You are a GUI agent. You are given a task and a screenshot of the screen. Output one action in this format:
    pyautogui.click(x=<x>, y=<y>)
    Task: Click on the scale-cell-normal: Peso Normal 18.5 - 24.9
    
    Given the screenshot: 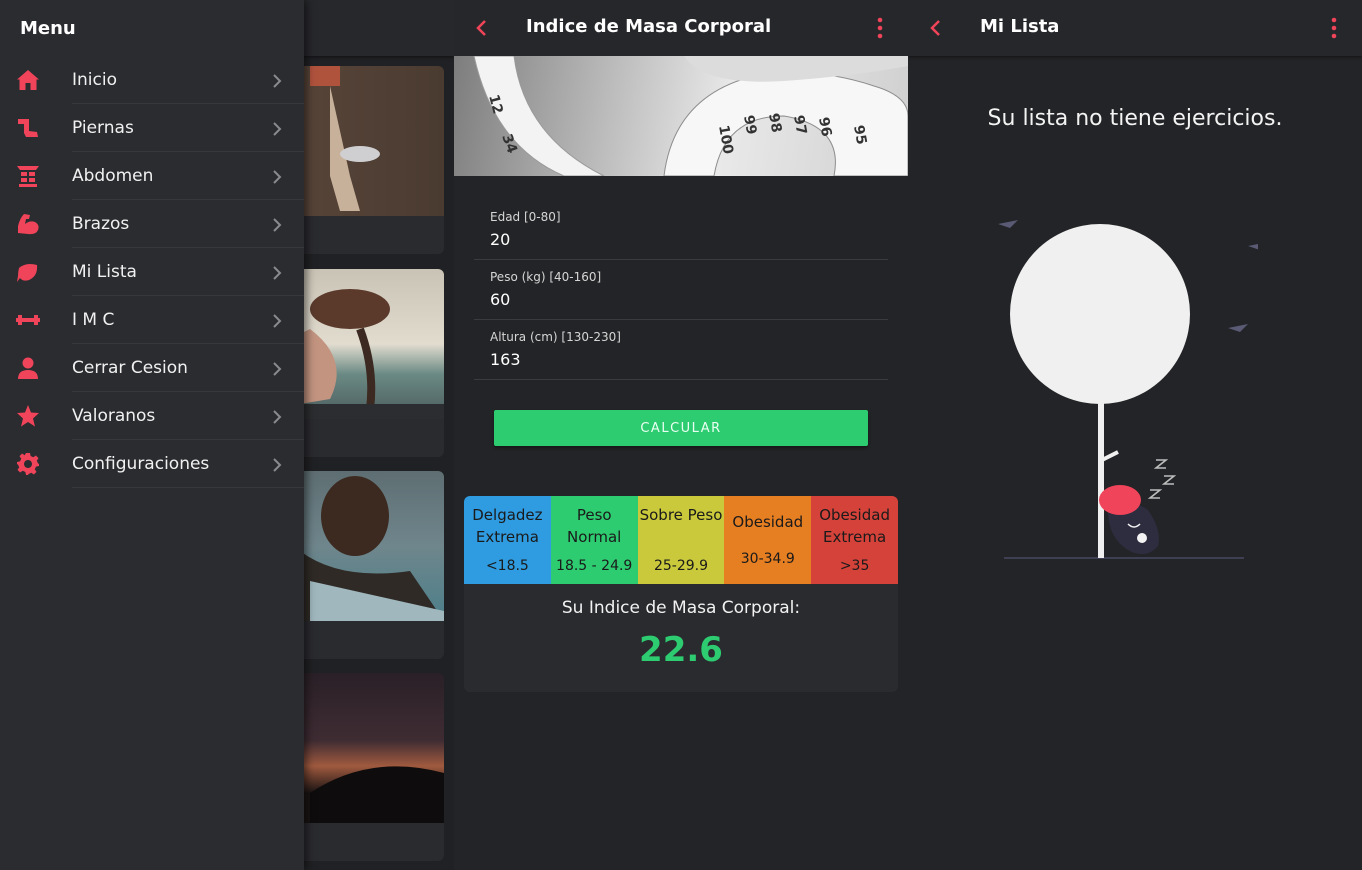 What is the action you would take?
    pyautogui.click(x=594, y=540)
    